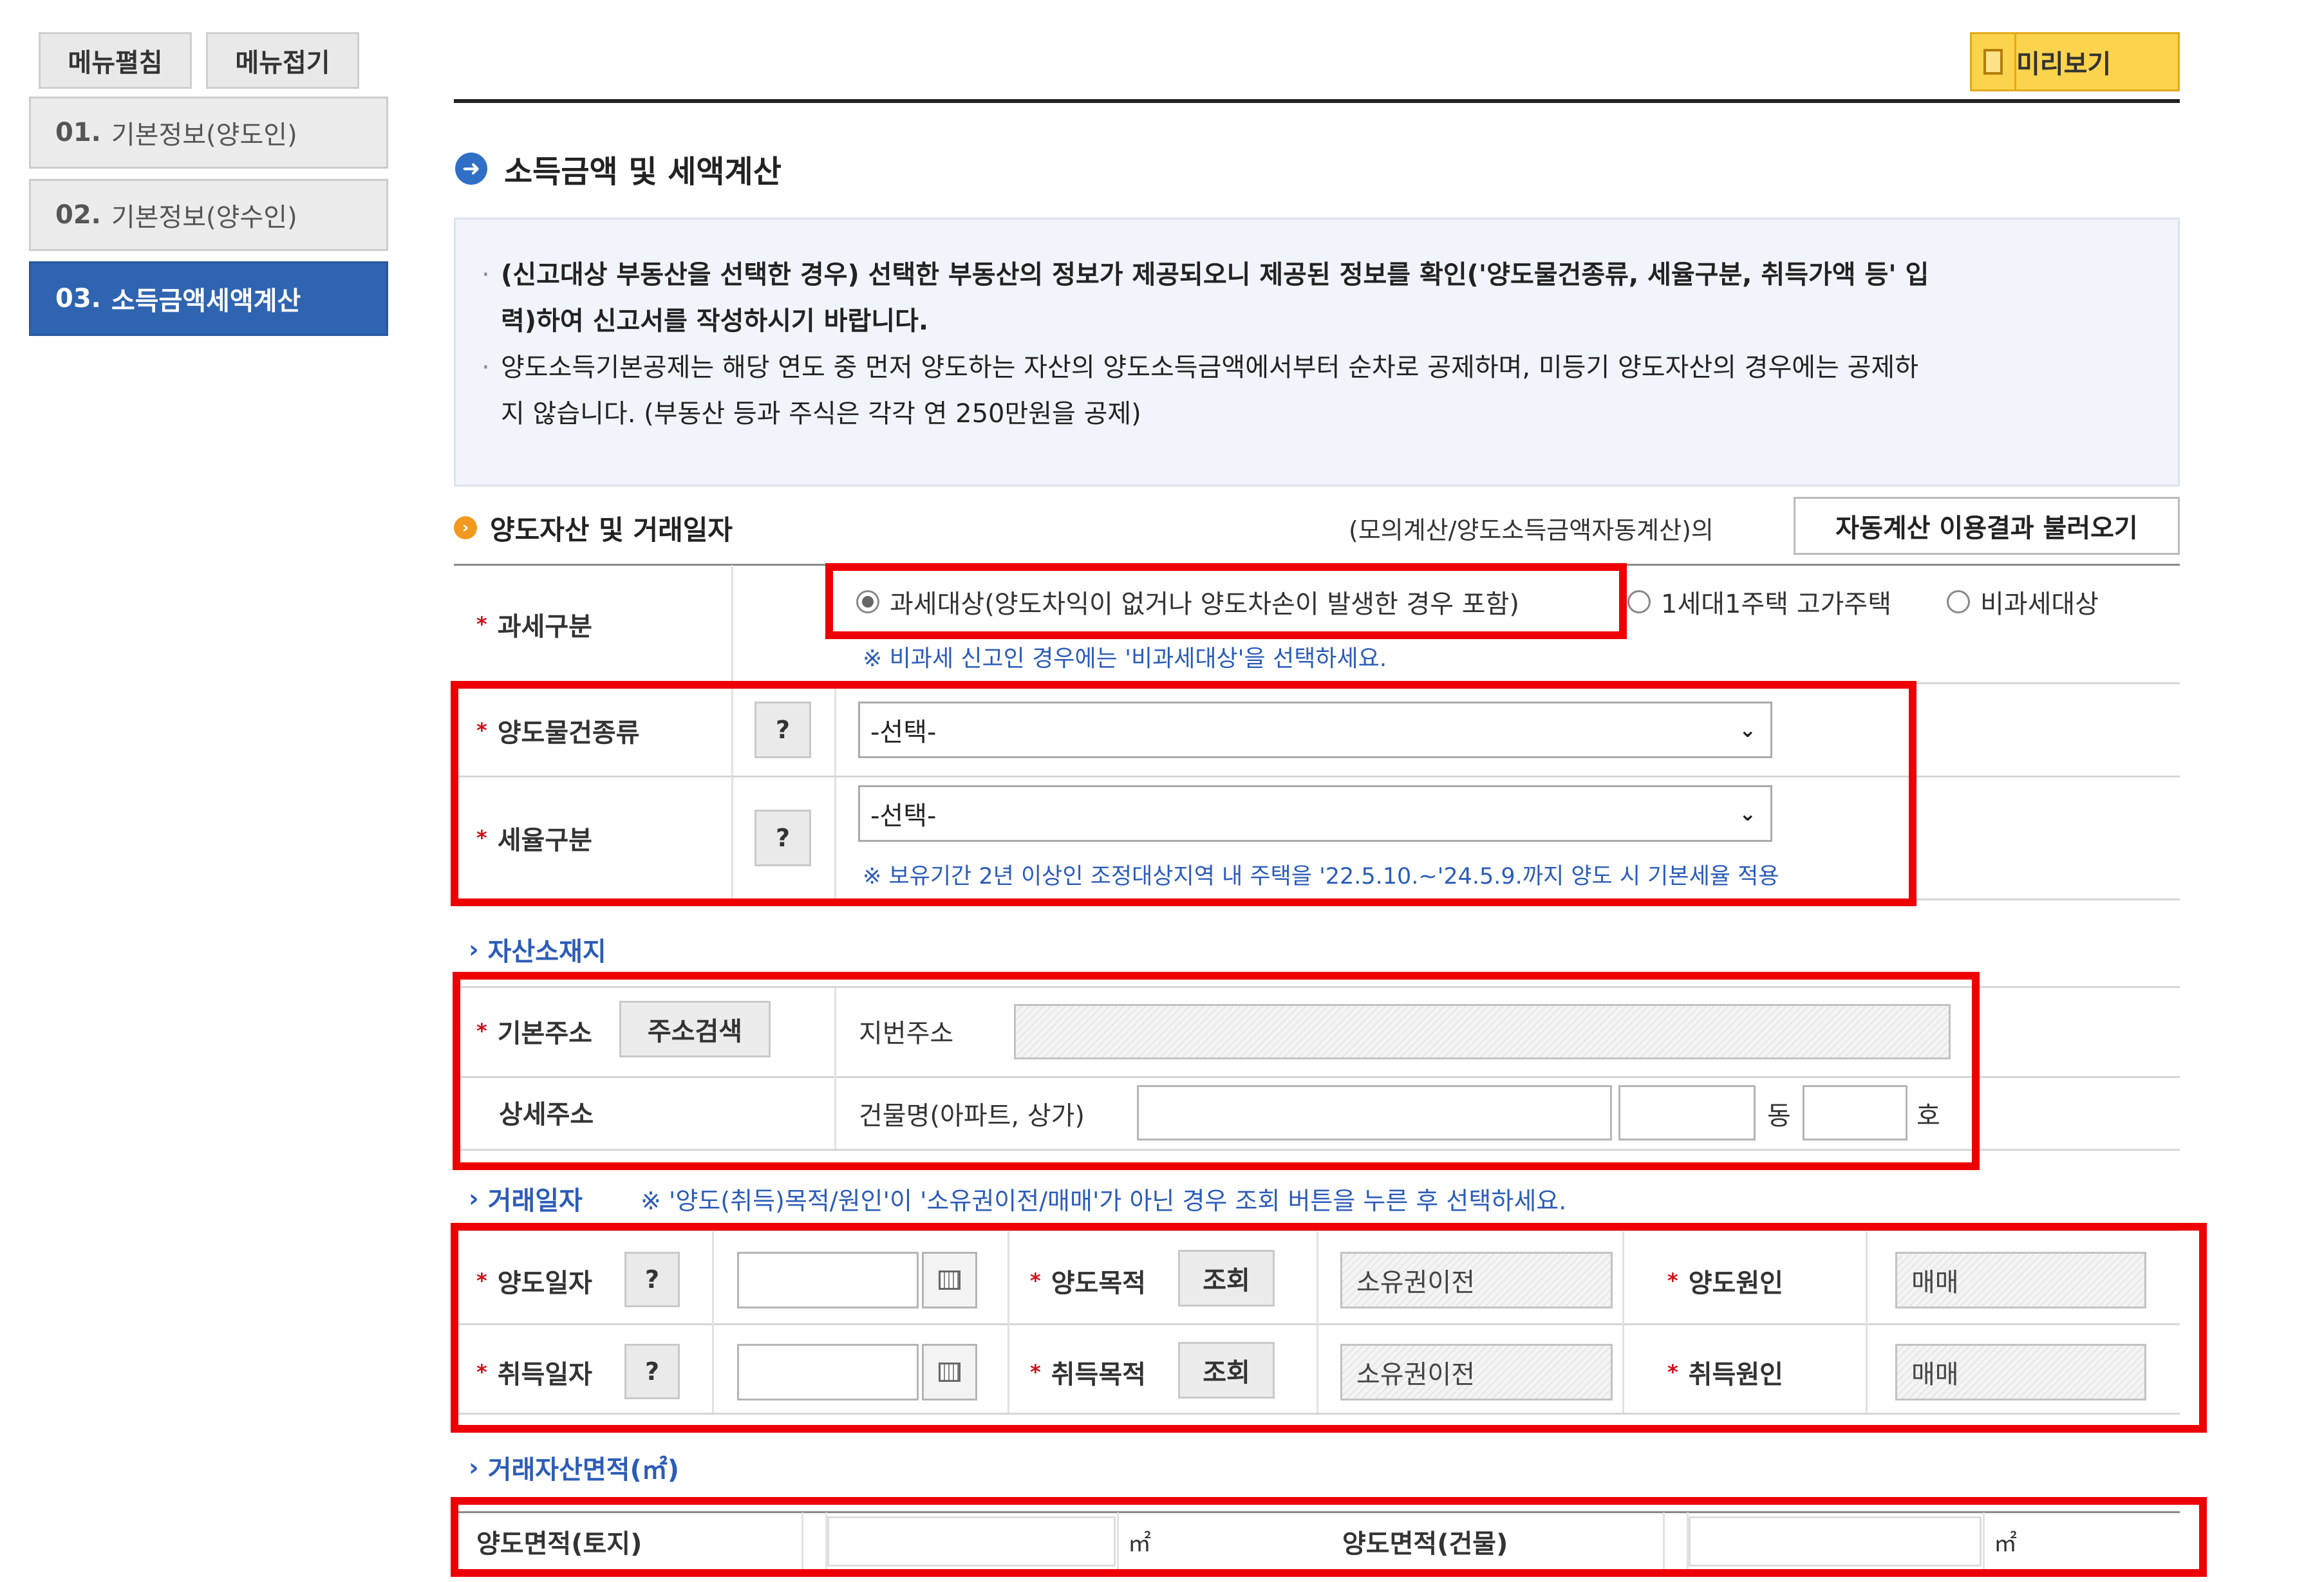 This screenshot has width=2324, height=1582. Describe the element at coordinates (78, 132) in the screenshot. I see `sidebar-item-num: 01.` at that location.